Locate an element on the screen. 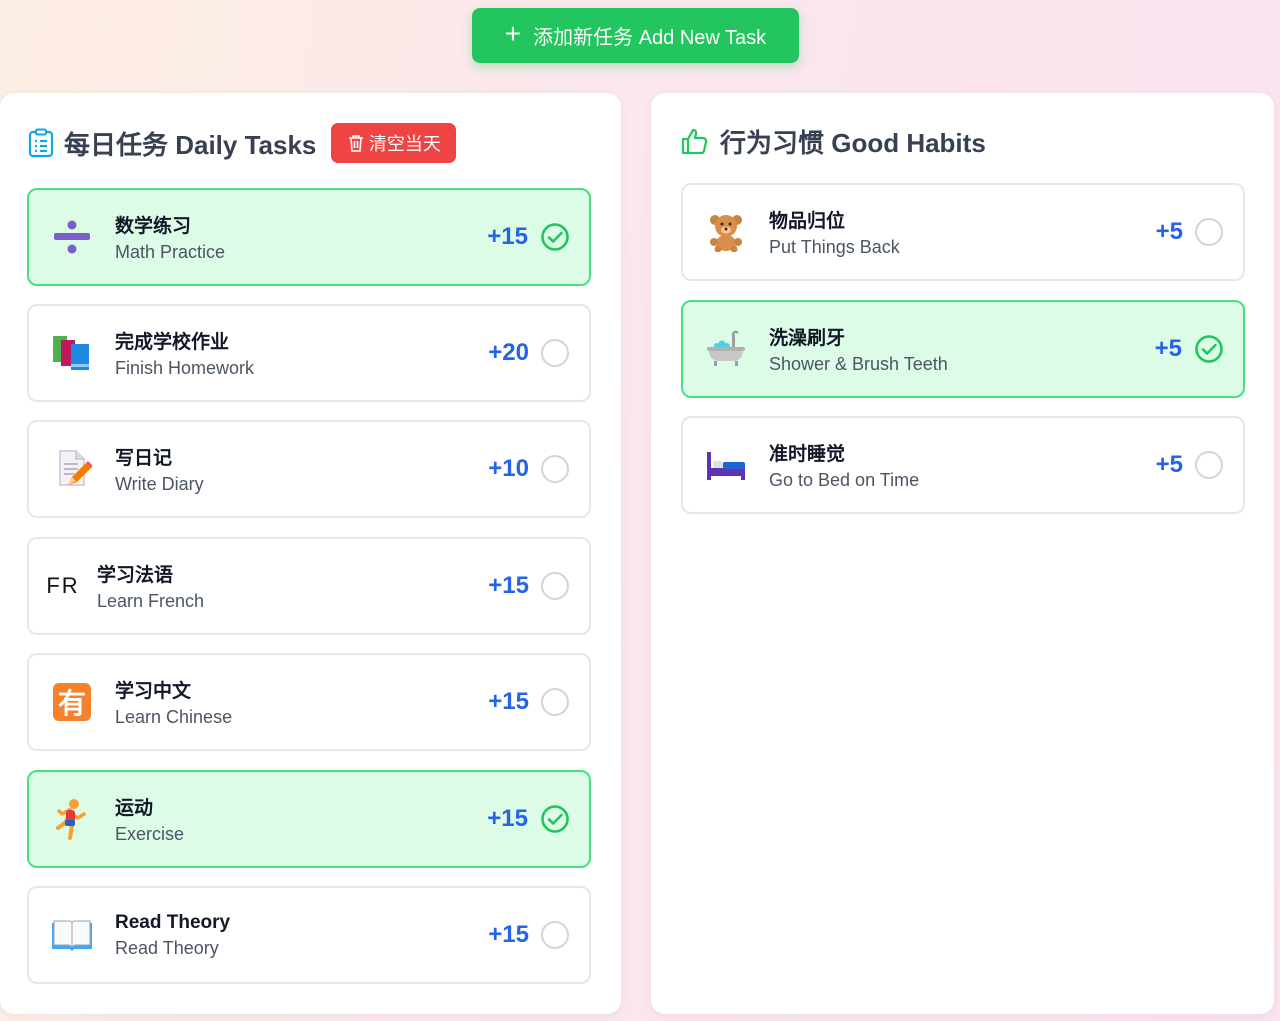  task-title-cn: Read Theory is located at coordinates (173, 922).